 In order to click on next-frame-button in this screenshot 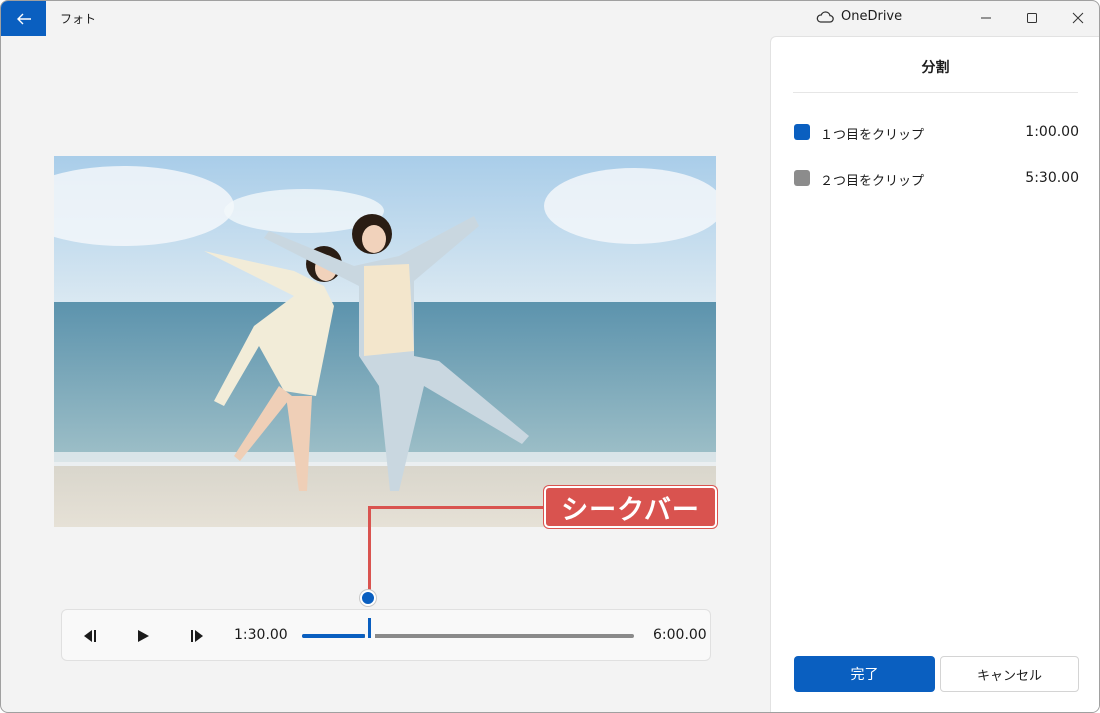, I will do `click(198, 636)`.